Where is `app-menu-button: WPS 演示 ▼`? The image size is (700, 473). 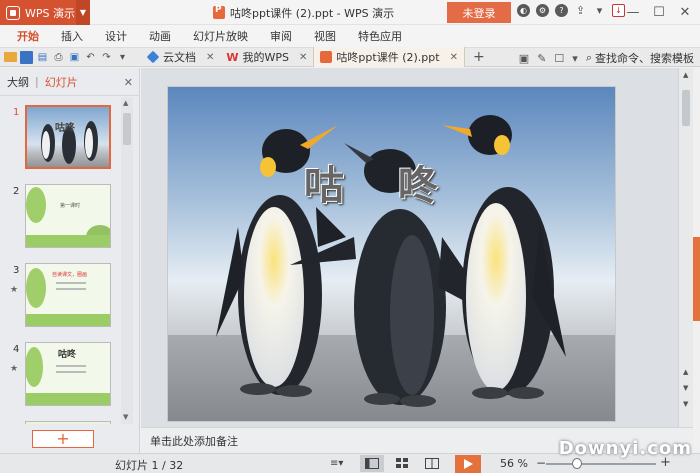 app-menu-button: WPS 演示 ▼ is located at coordinates (45, 12).